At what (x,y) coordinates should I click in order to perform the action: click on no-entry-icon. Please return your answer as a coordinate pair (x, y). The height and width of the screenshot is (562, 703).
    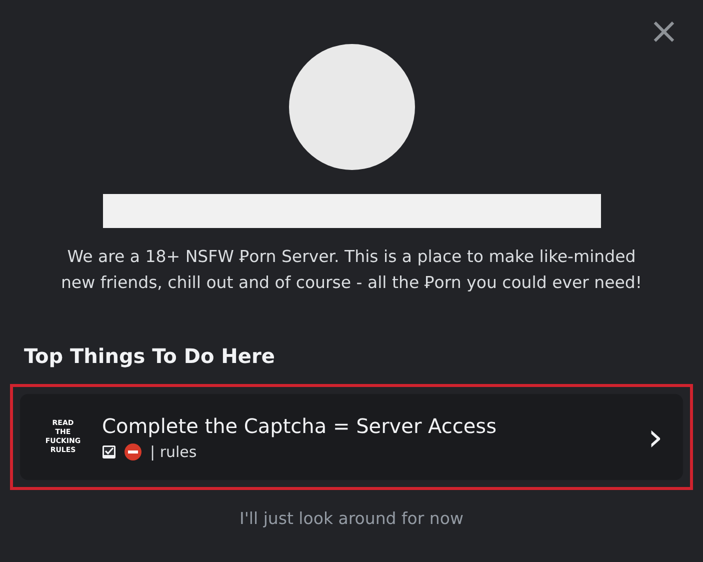
    Looking at the image, I should click on (133, 452).